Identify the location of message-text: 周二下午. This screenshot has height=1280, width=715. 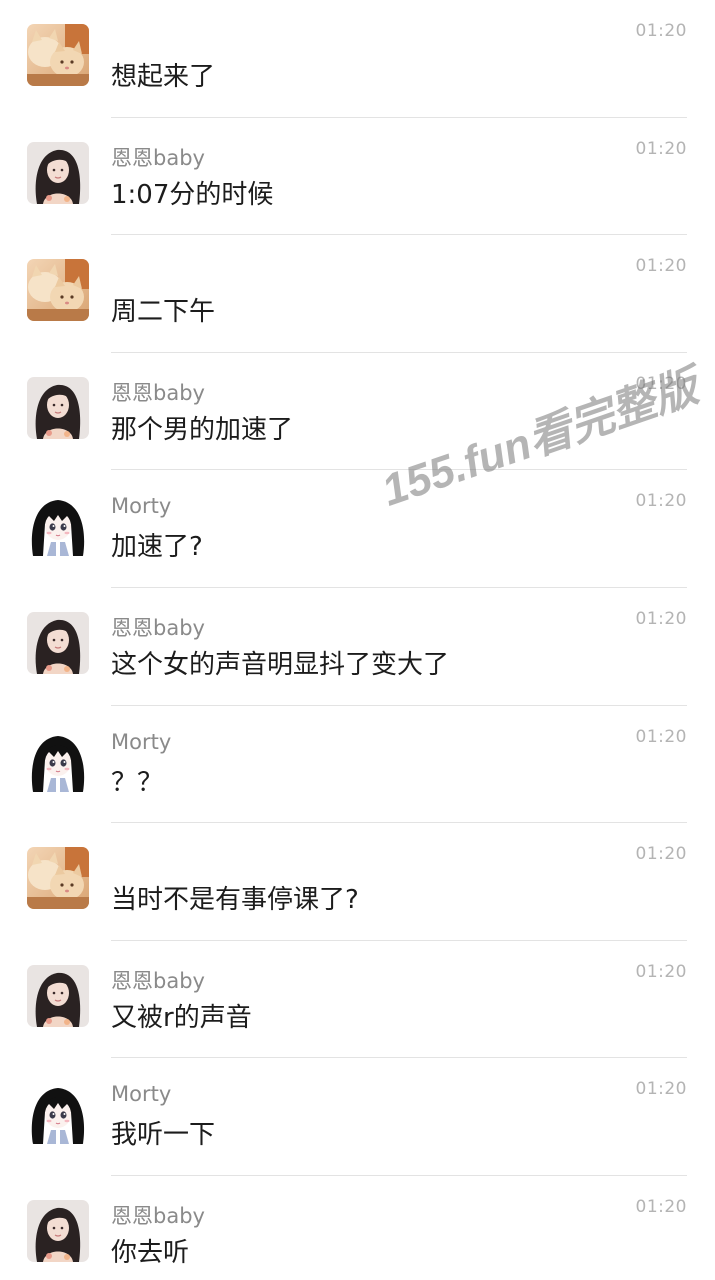
(163, 312).